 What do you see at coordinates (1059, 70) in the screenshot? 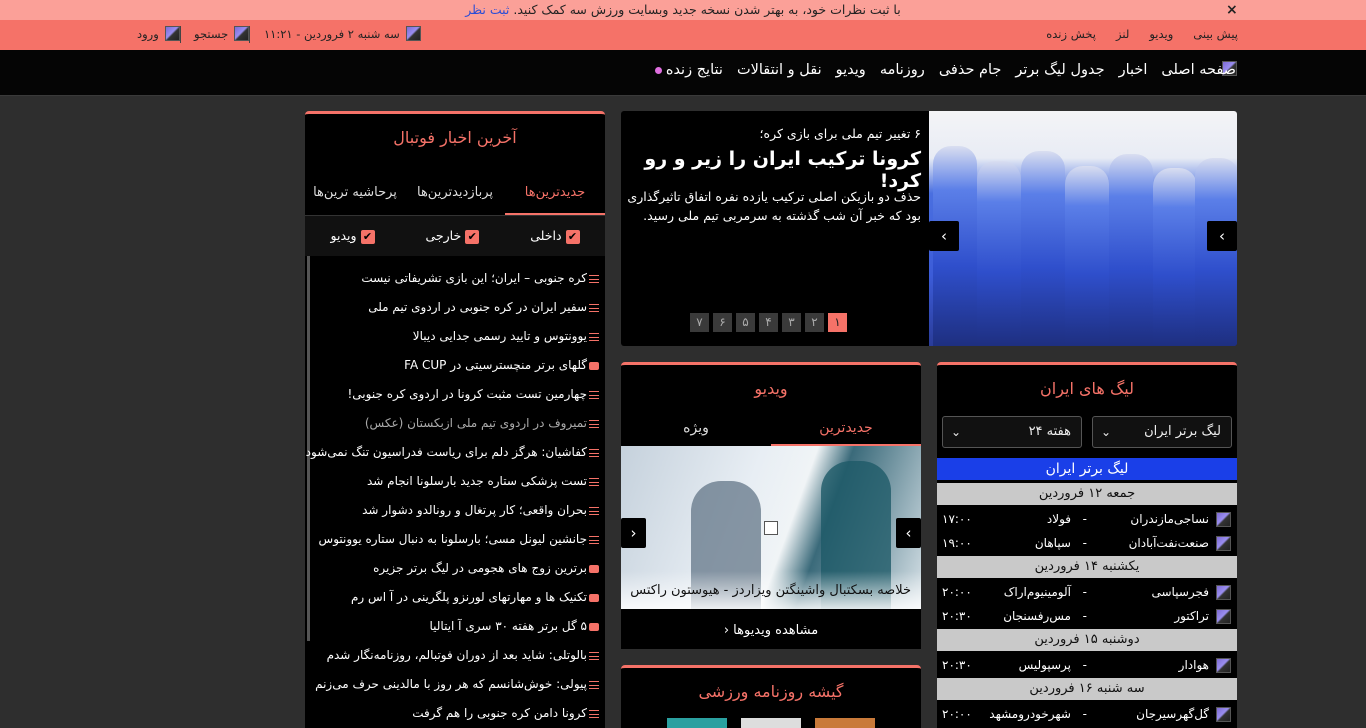
I see `nav-league-table: جدول لیگ برتر` at bounding box center [1059, 70].